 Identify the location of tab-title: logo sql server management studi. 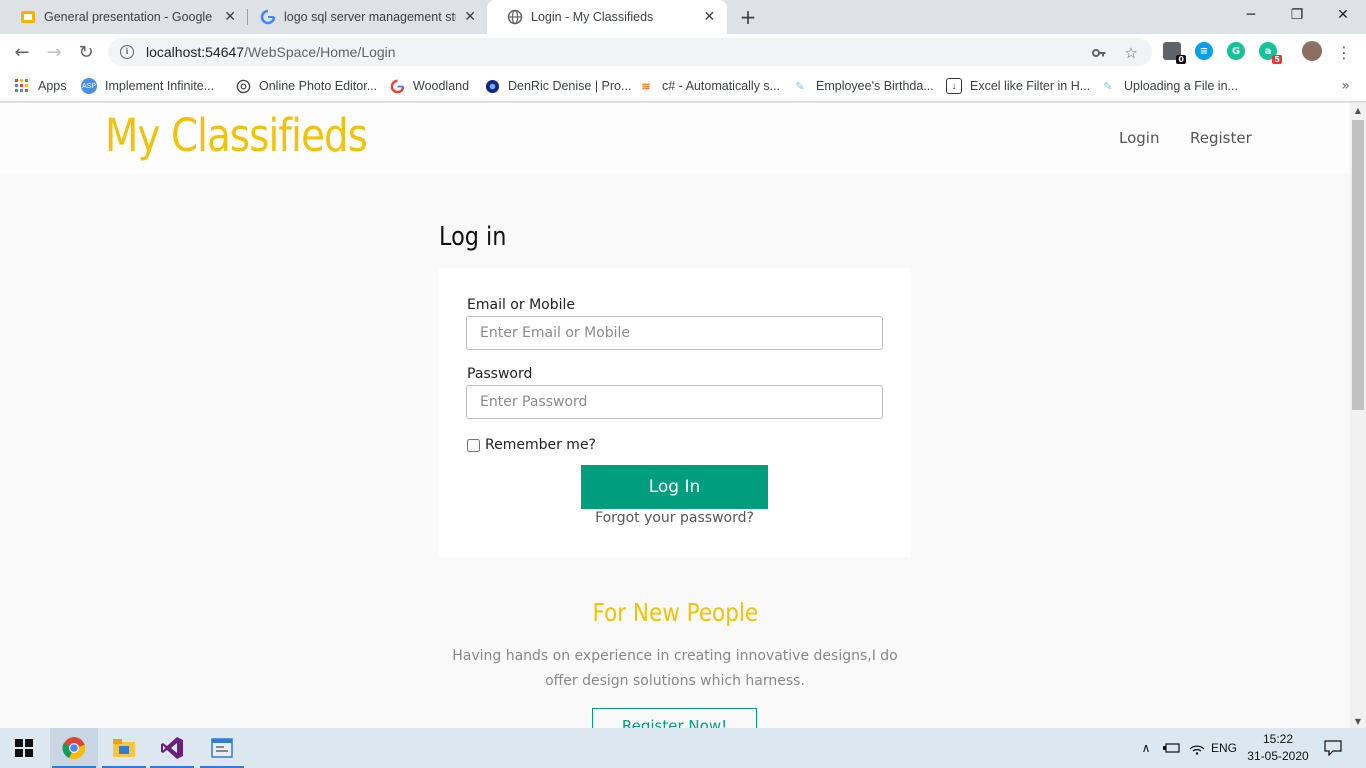
(370, 17).